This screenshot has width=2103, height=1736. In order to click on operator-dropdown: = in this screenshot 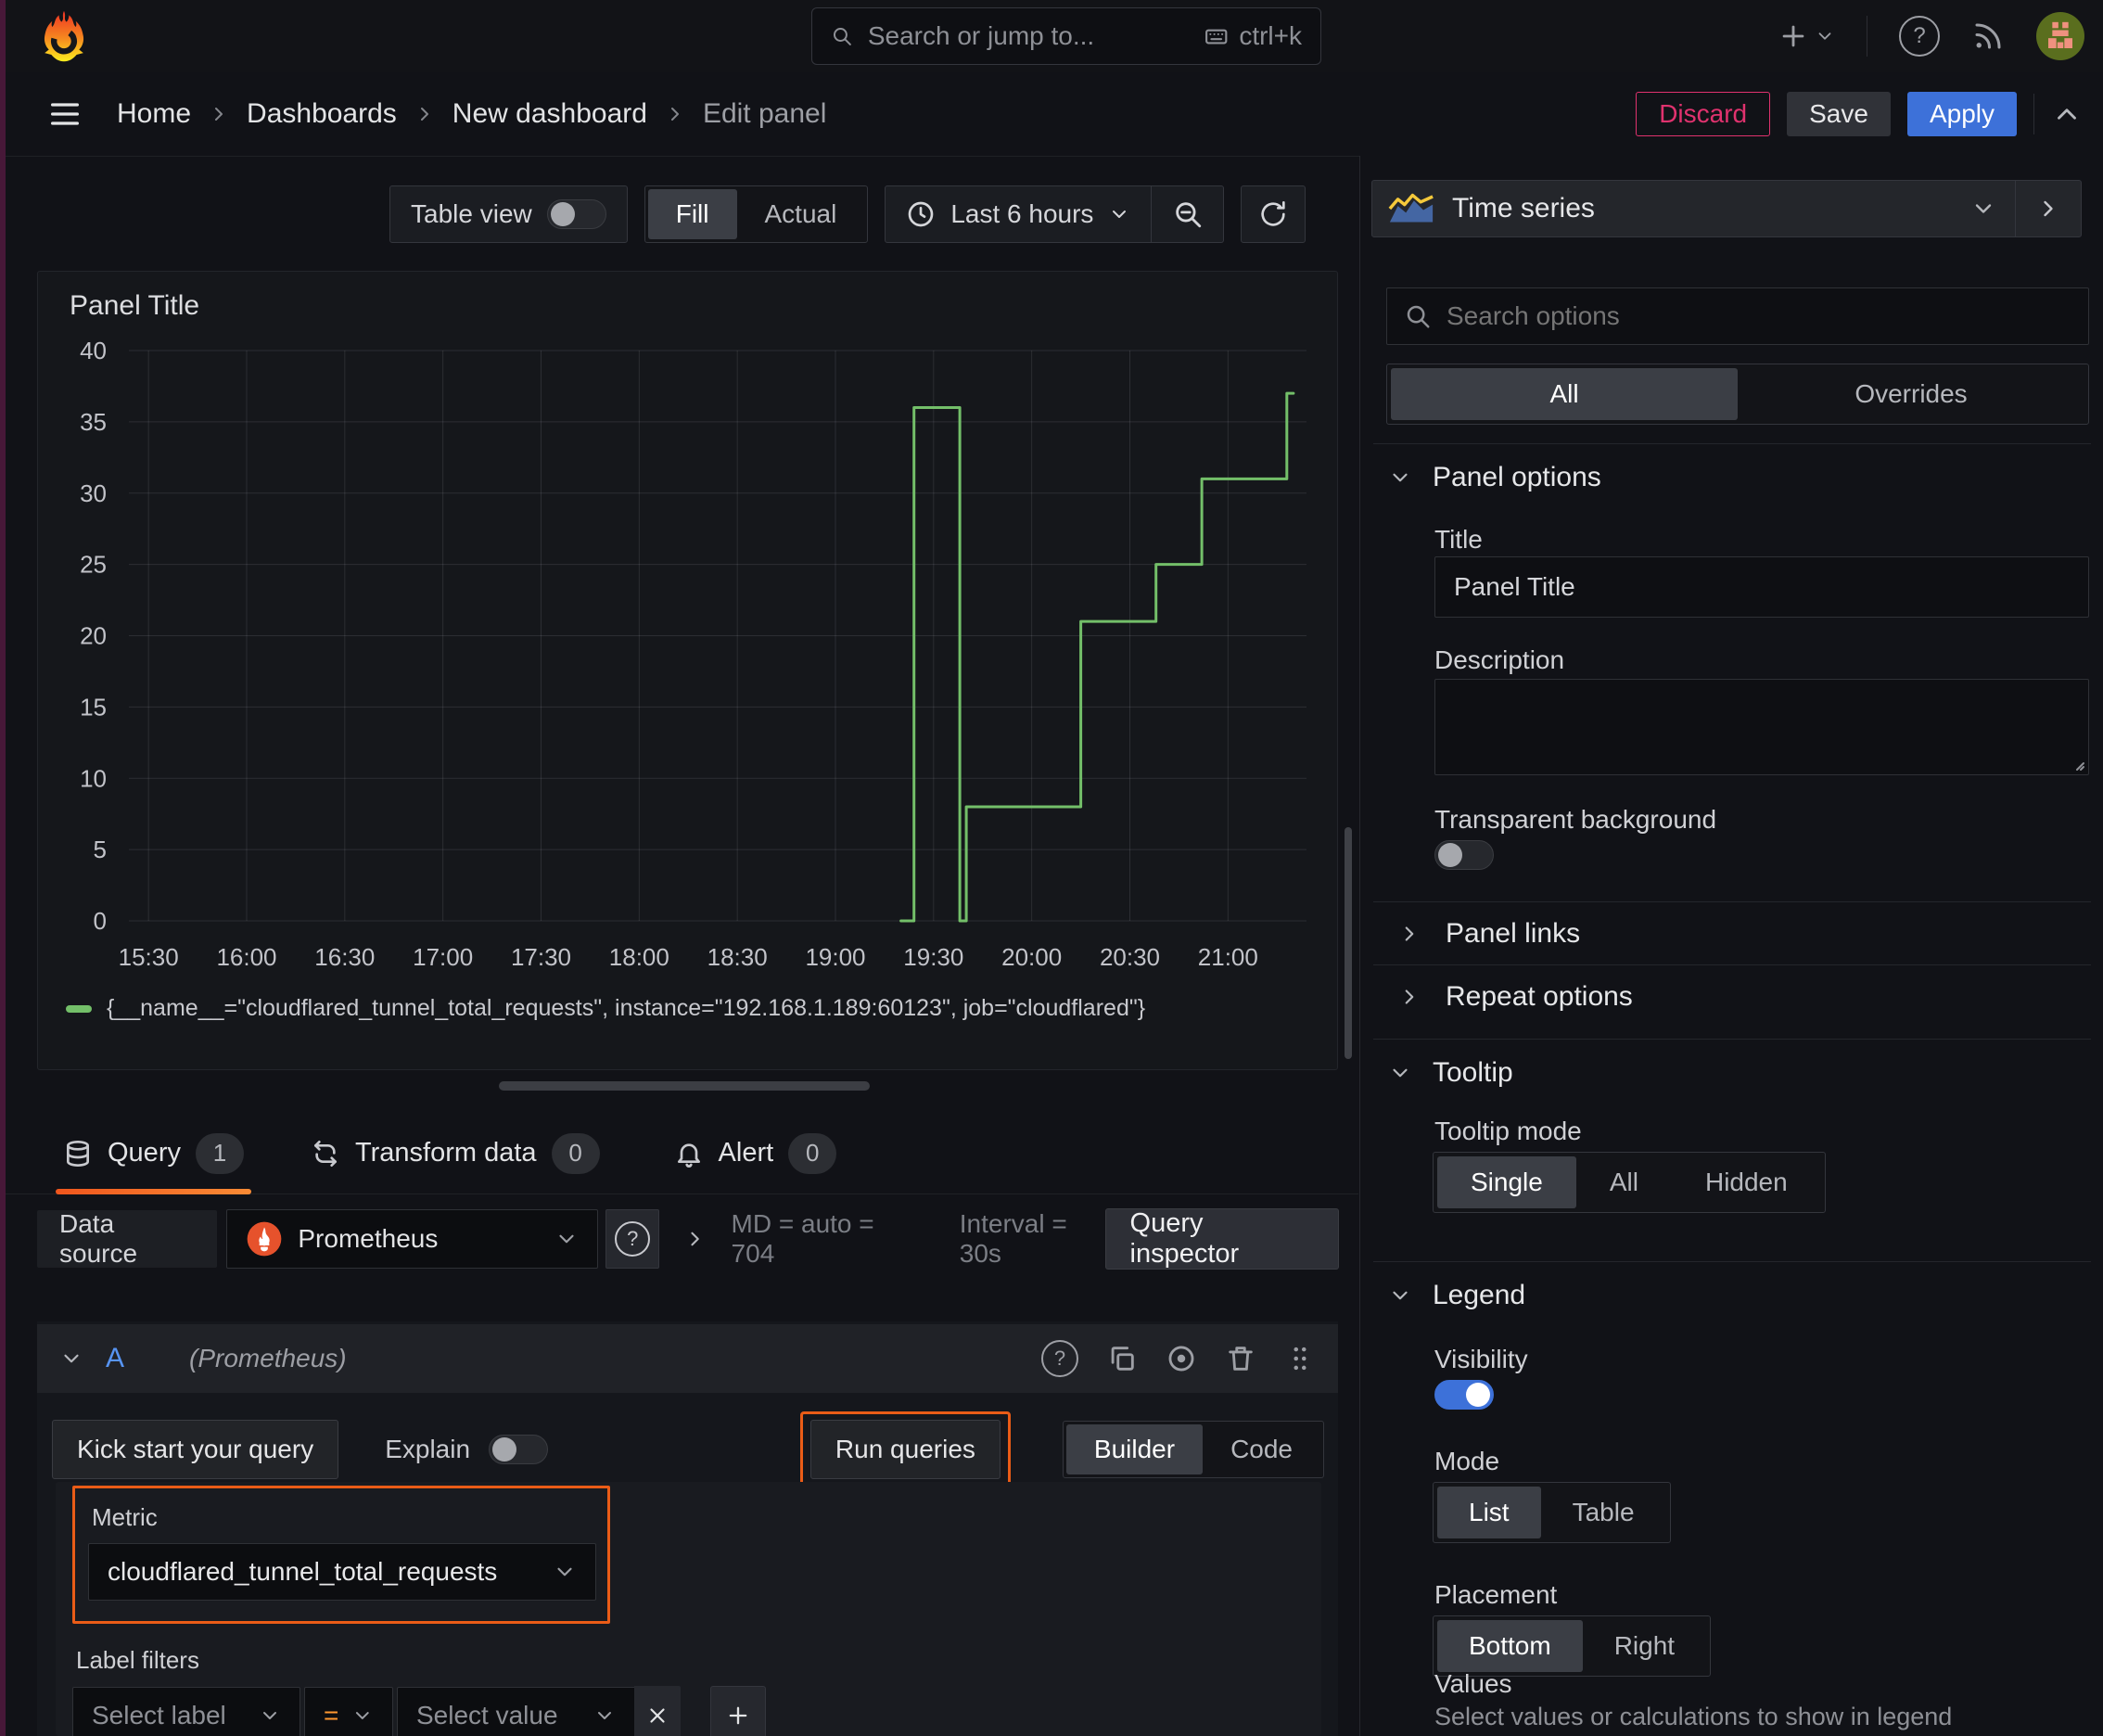, I will do `click(348, 1711)`.